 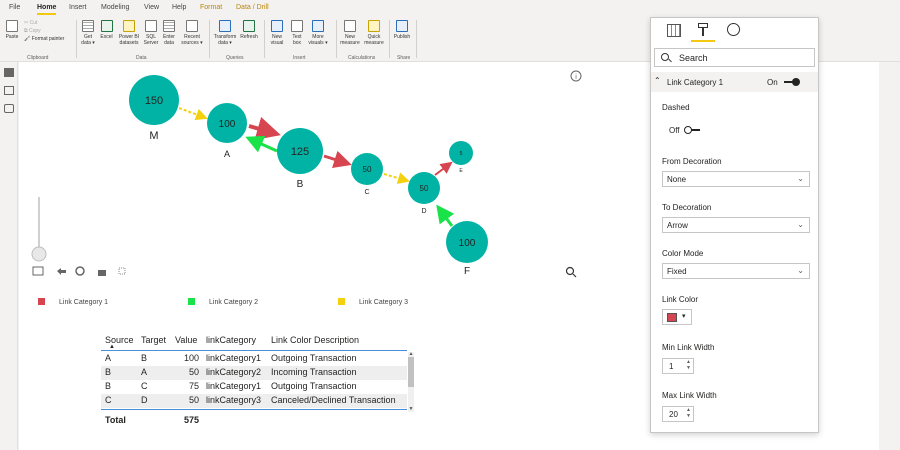 I want to click on search-icon, so click(x=570, y=271).